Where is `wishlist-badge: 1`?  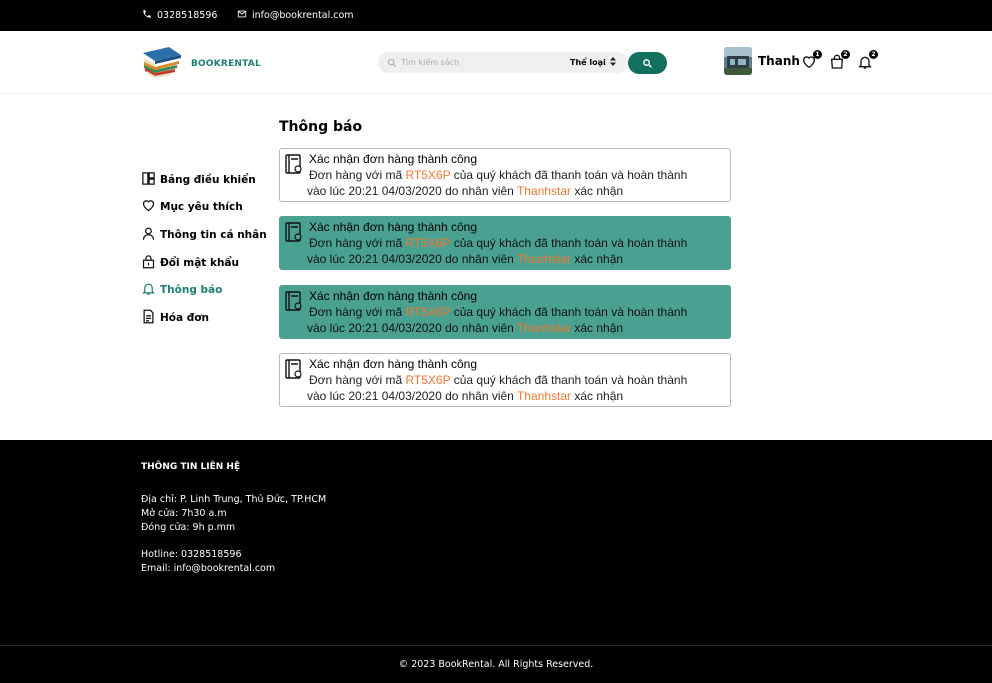
wishlist-badge: 1 is located at coordinates (817, 54).